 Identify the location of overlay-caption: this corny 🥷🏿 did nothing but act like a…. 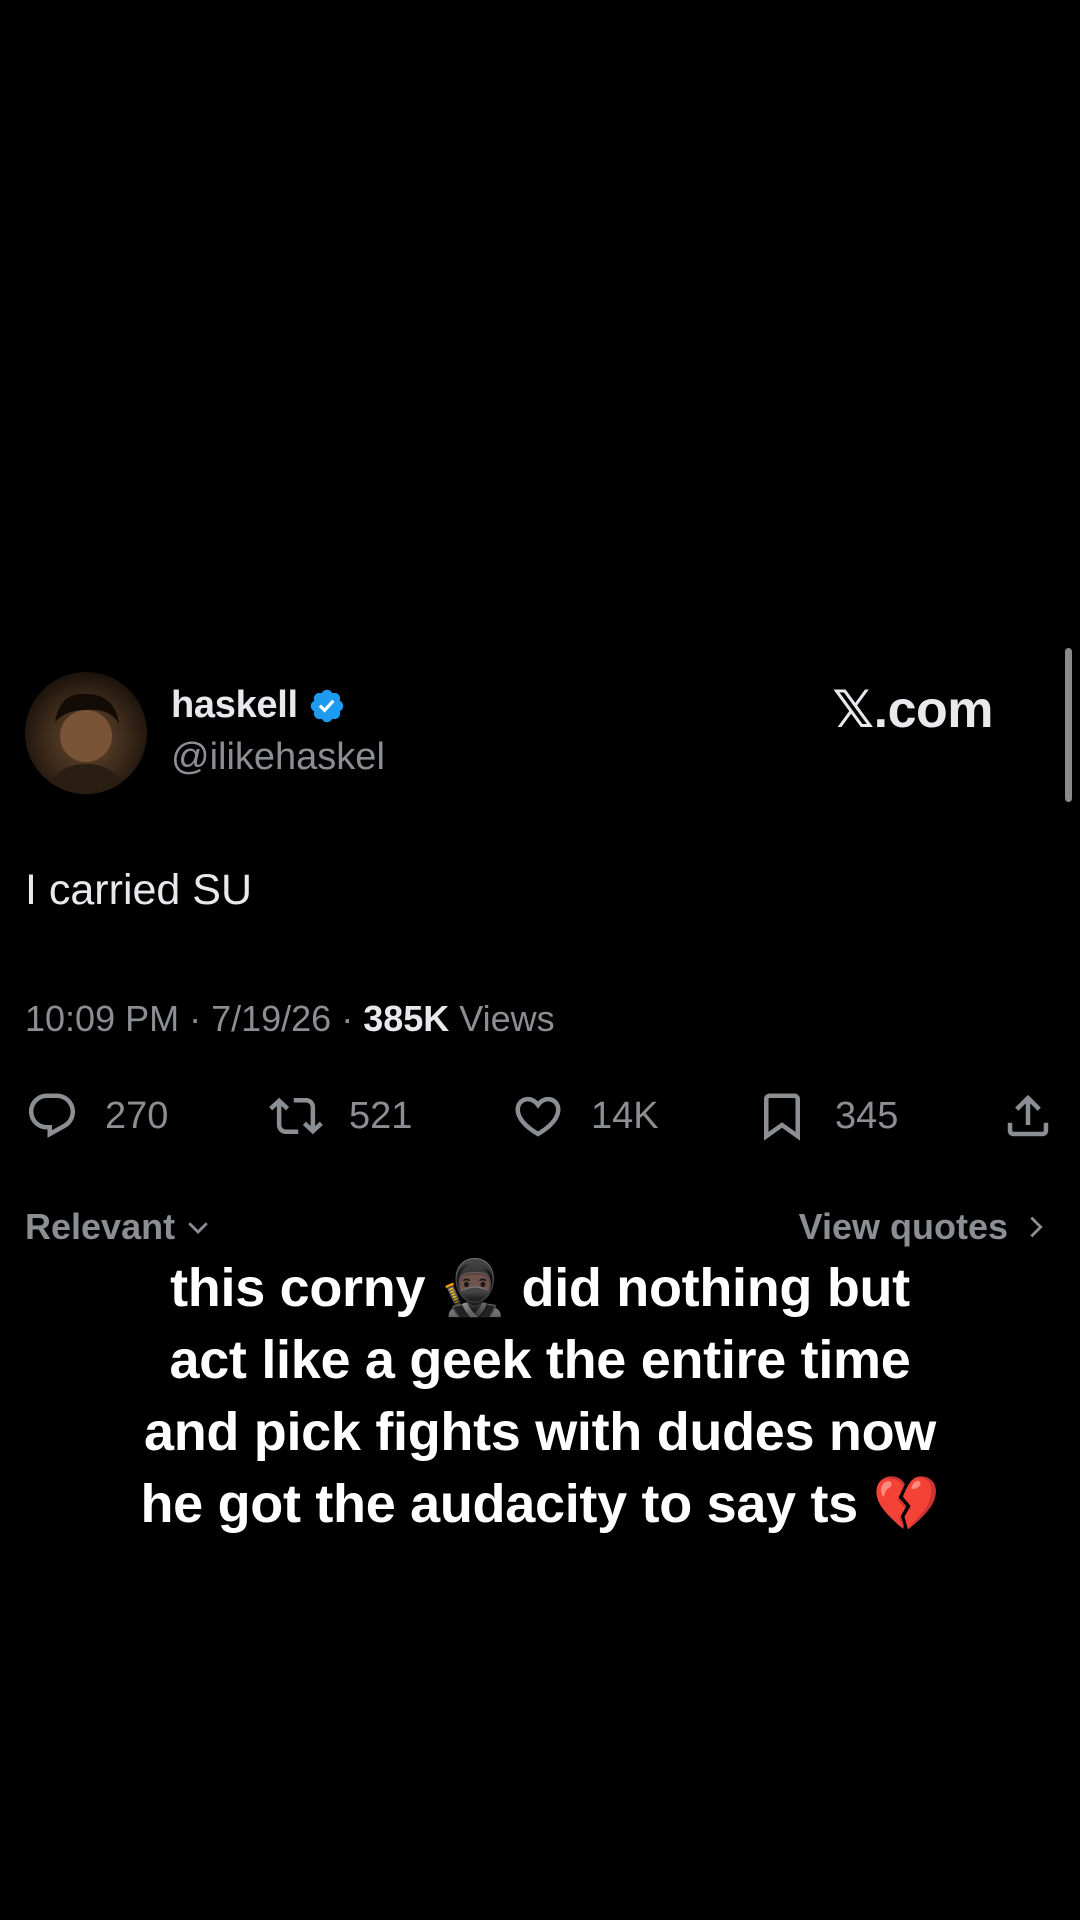
(540, 1396).